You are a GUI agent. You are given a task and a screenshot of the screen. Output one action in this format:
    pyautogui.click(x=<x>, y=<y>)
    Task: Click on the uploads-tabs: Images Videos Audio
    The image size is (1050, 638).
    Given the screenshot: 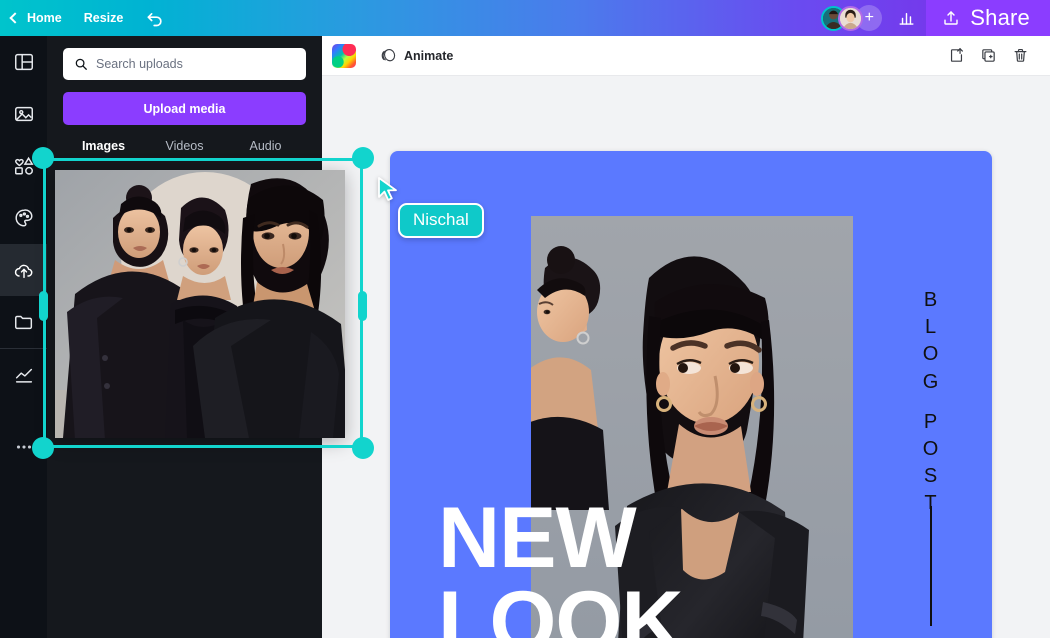 What is the action you would take?
    pyautogui.click(x=184, y=150)
    